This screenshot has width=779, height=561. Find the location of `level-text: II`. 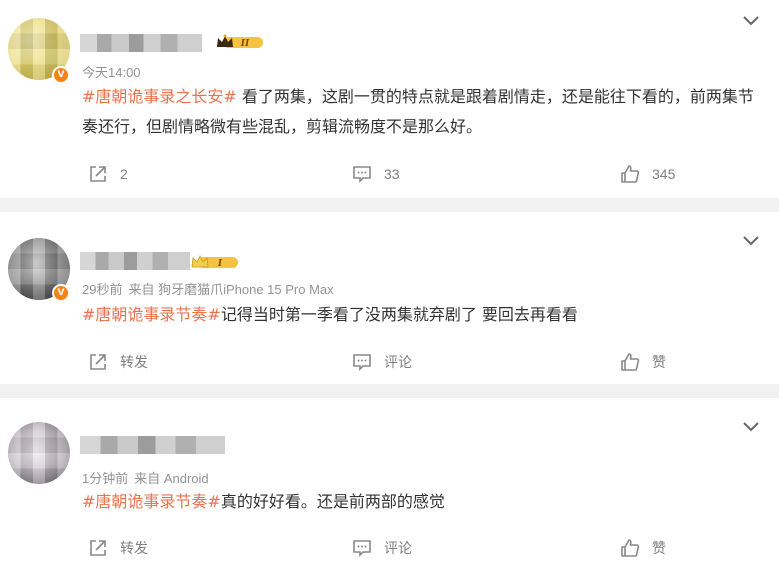

level-text: II is located at coordinates (245, 44).